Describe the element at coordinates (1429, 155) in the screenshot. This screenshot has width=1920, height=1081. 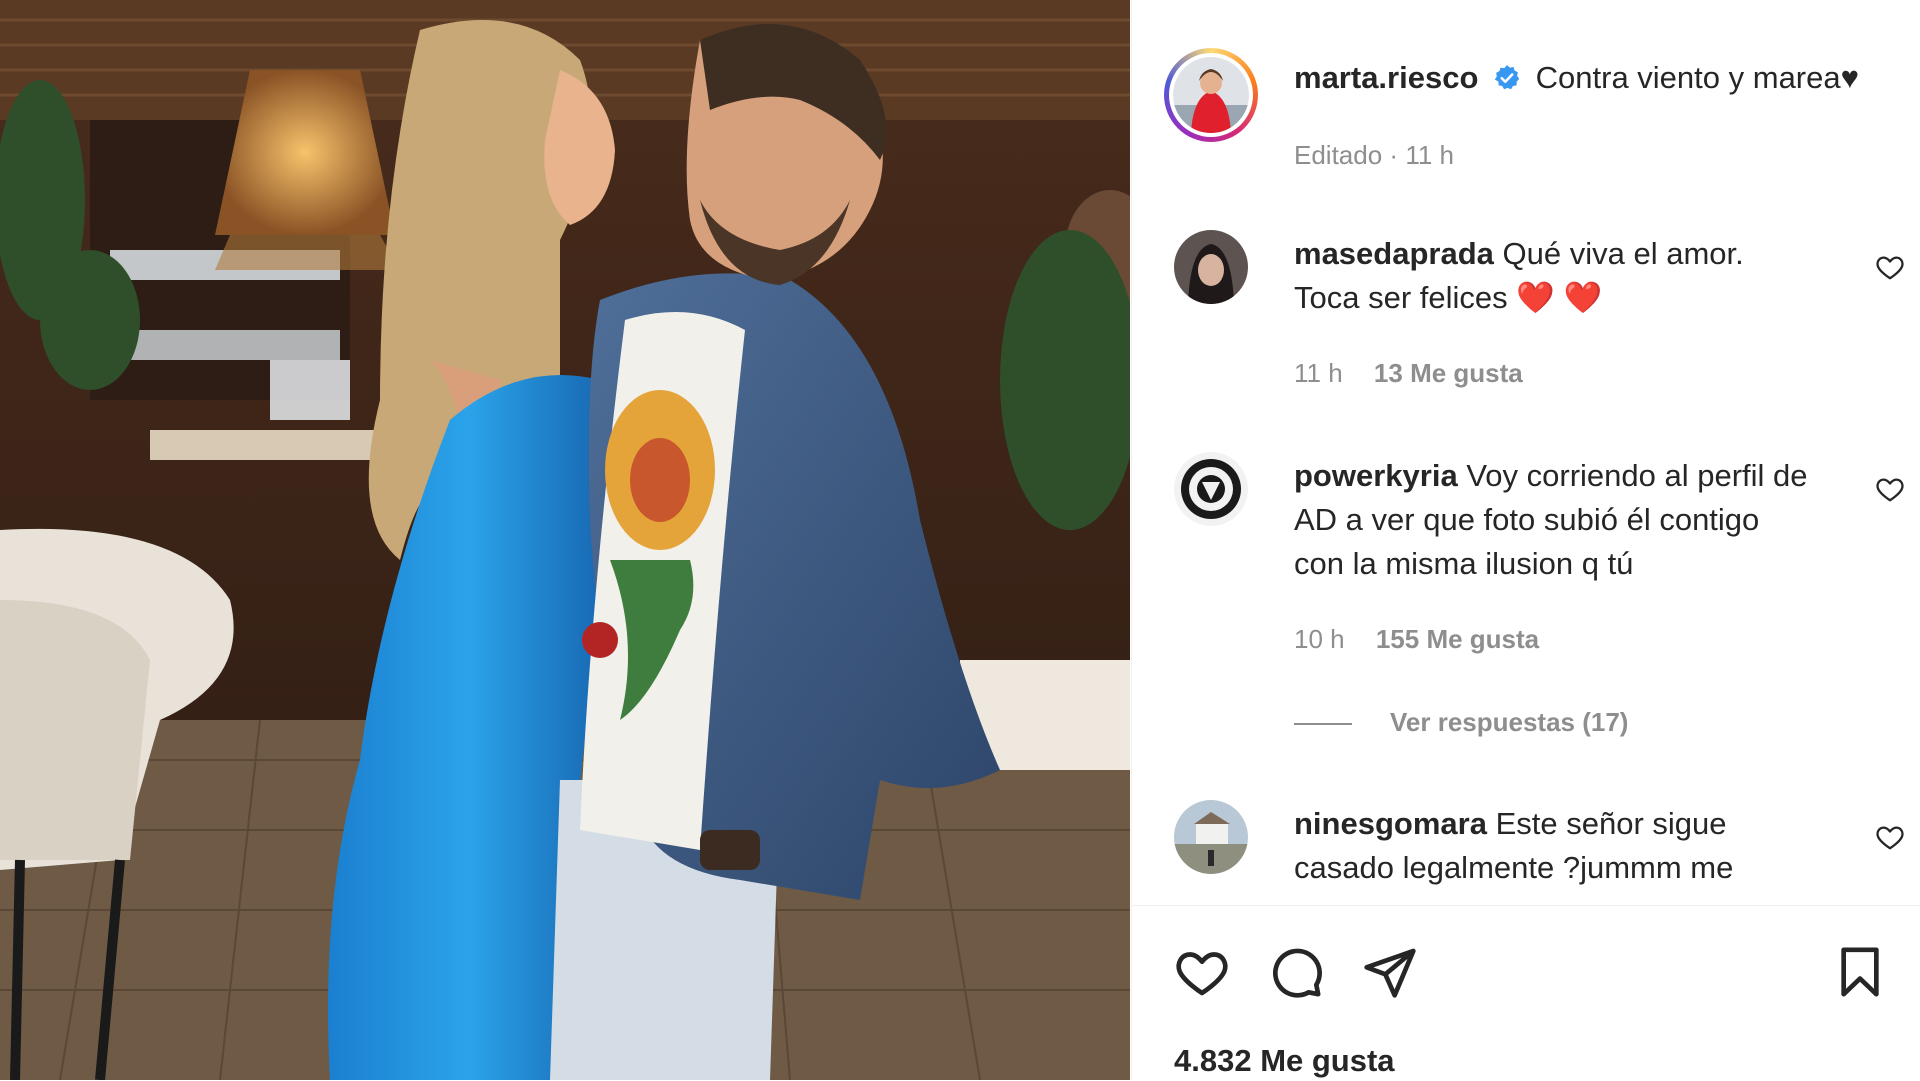
I see `post-time: 11 h` at that location.